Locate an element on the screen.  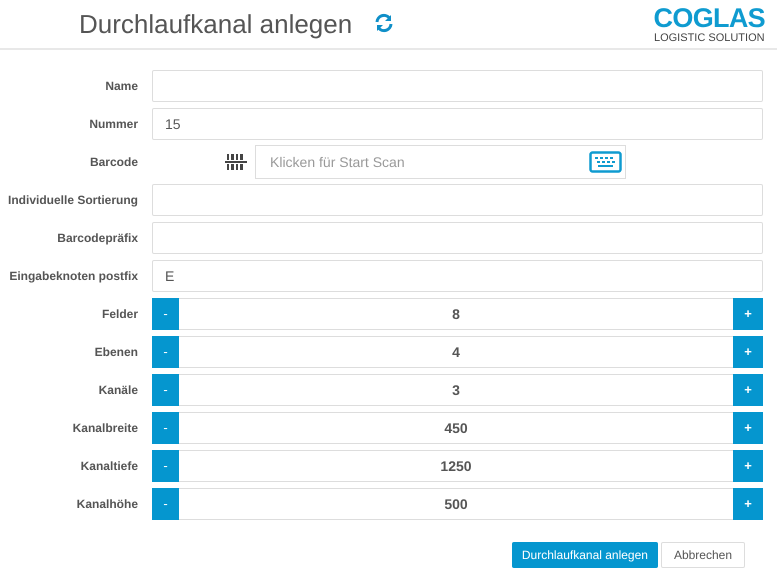
logo-tagline: LOGISTIC SOLUTION is located at coordinates (709, 38).